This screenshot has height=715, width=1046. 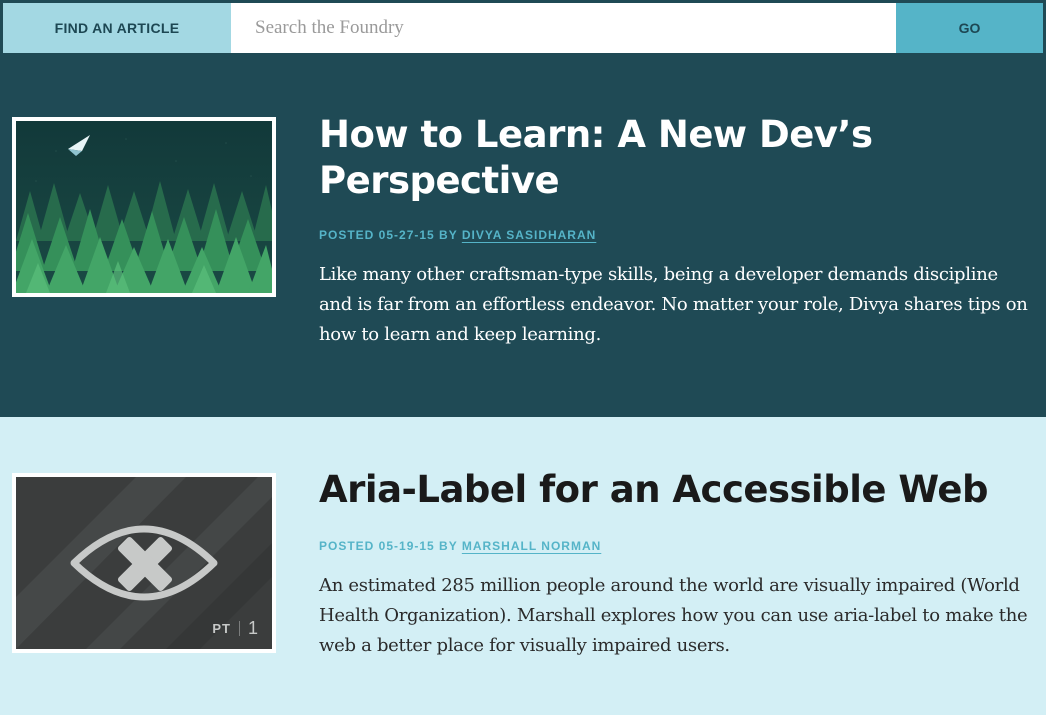 I want to click on article-title: Aria-Label for an Accessible Web, so click(x=669, y=490).